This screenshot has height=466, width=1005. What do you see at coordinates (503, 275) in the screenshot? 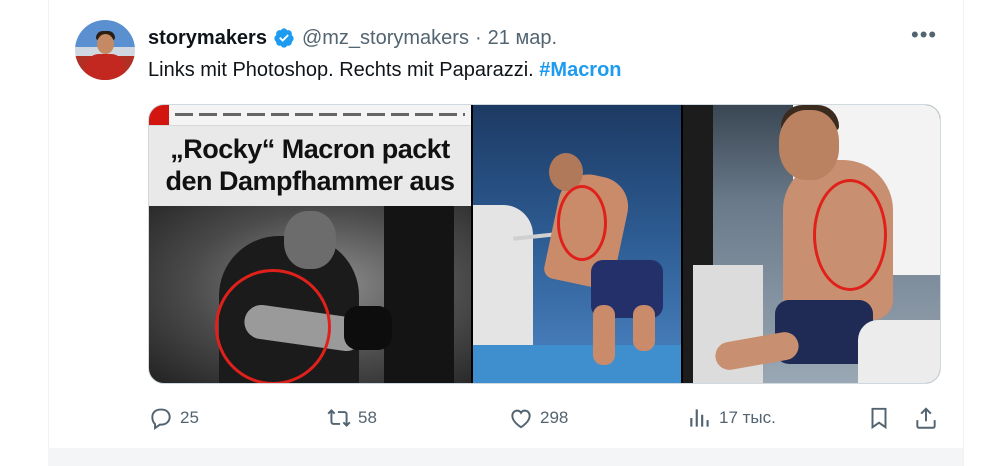
I see `boat-motor` at bounding box center [503, 275].